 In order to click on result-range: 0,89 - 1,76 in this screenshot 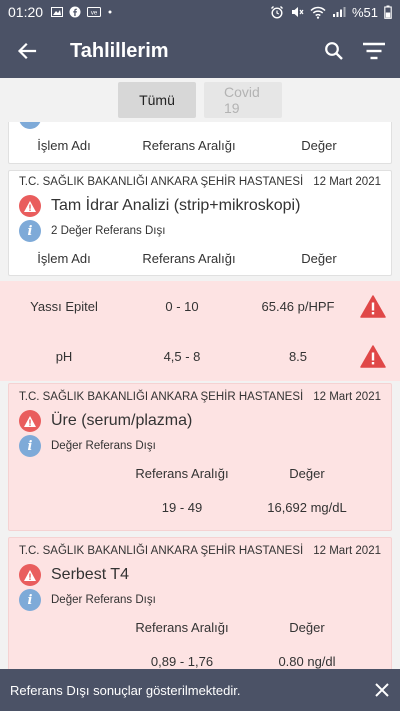, I will do `click(182, 661)`.